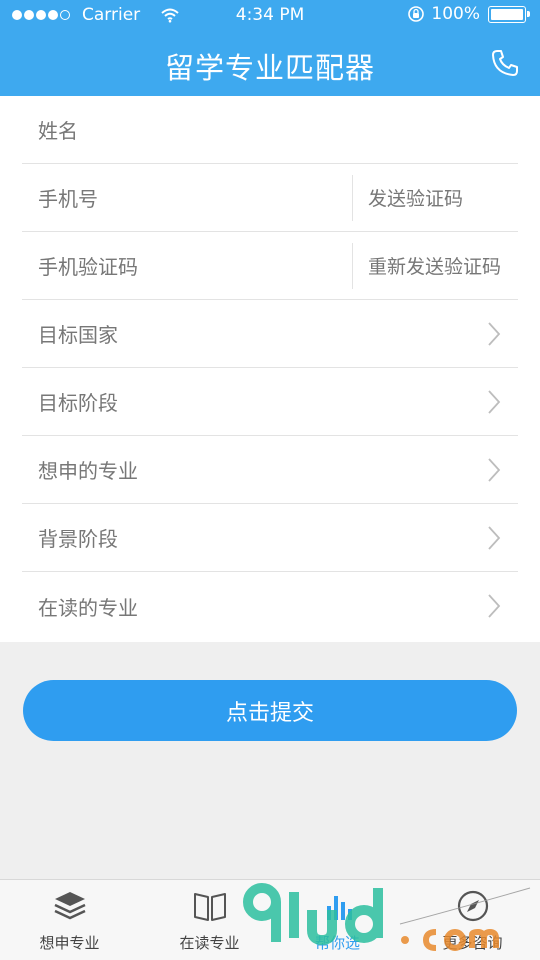 The image size is (540, 960). I want to click on tab-label: 想申专业, so click(69, 943).